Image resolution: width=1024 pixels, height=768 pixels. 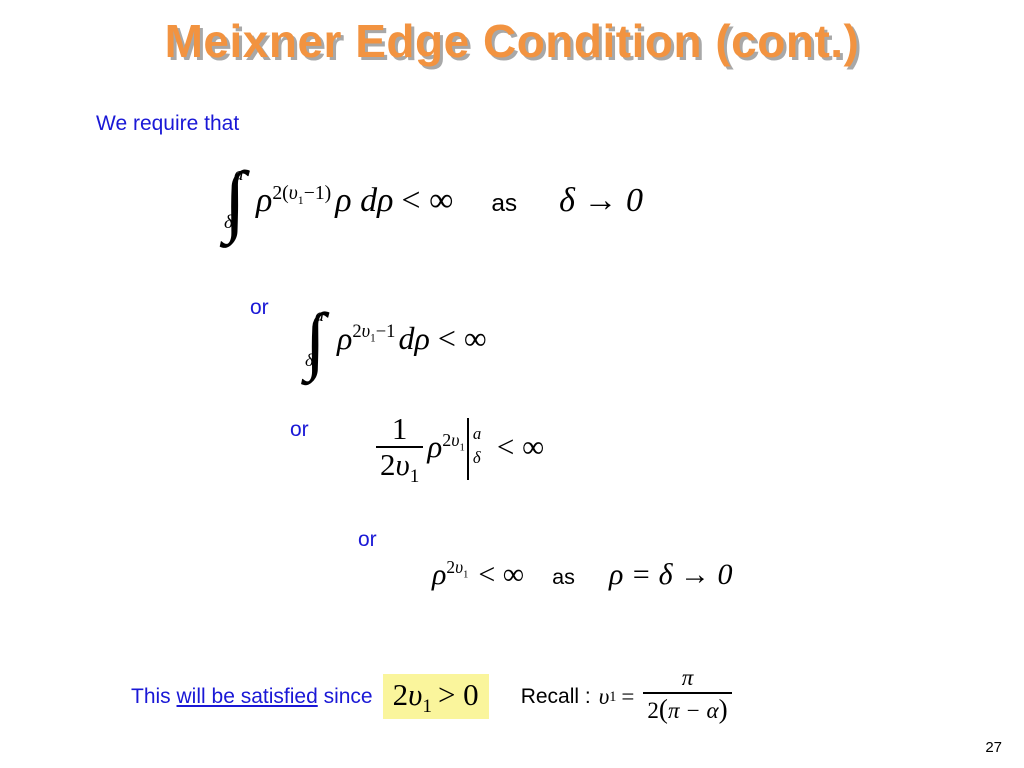 I want to click on page-number: 27, so click(x=993, y=747).